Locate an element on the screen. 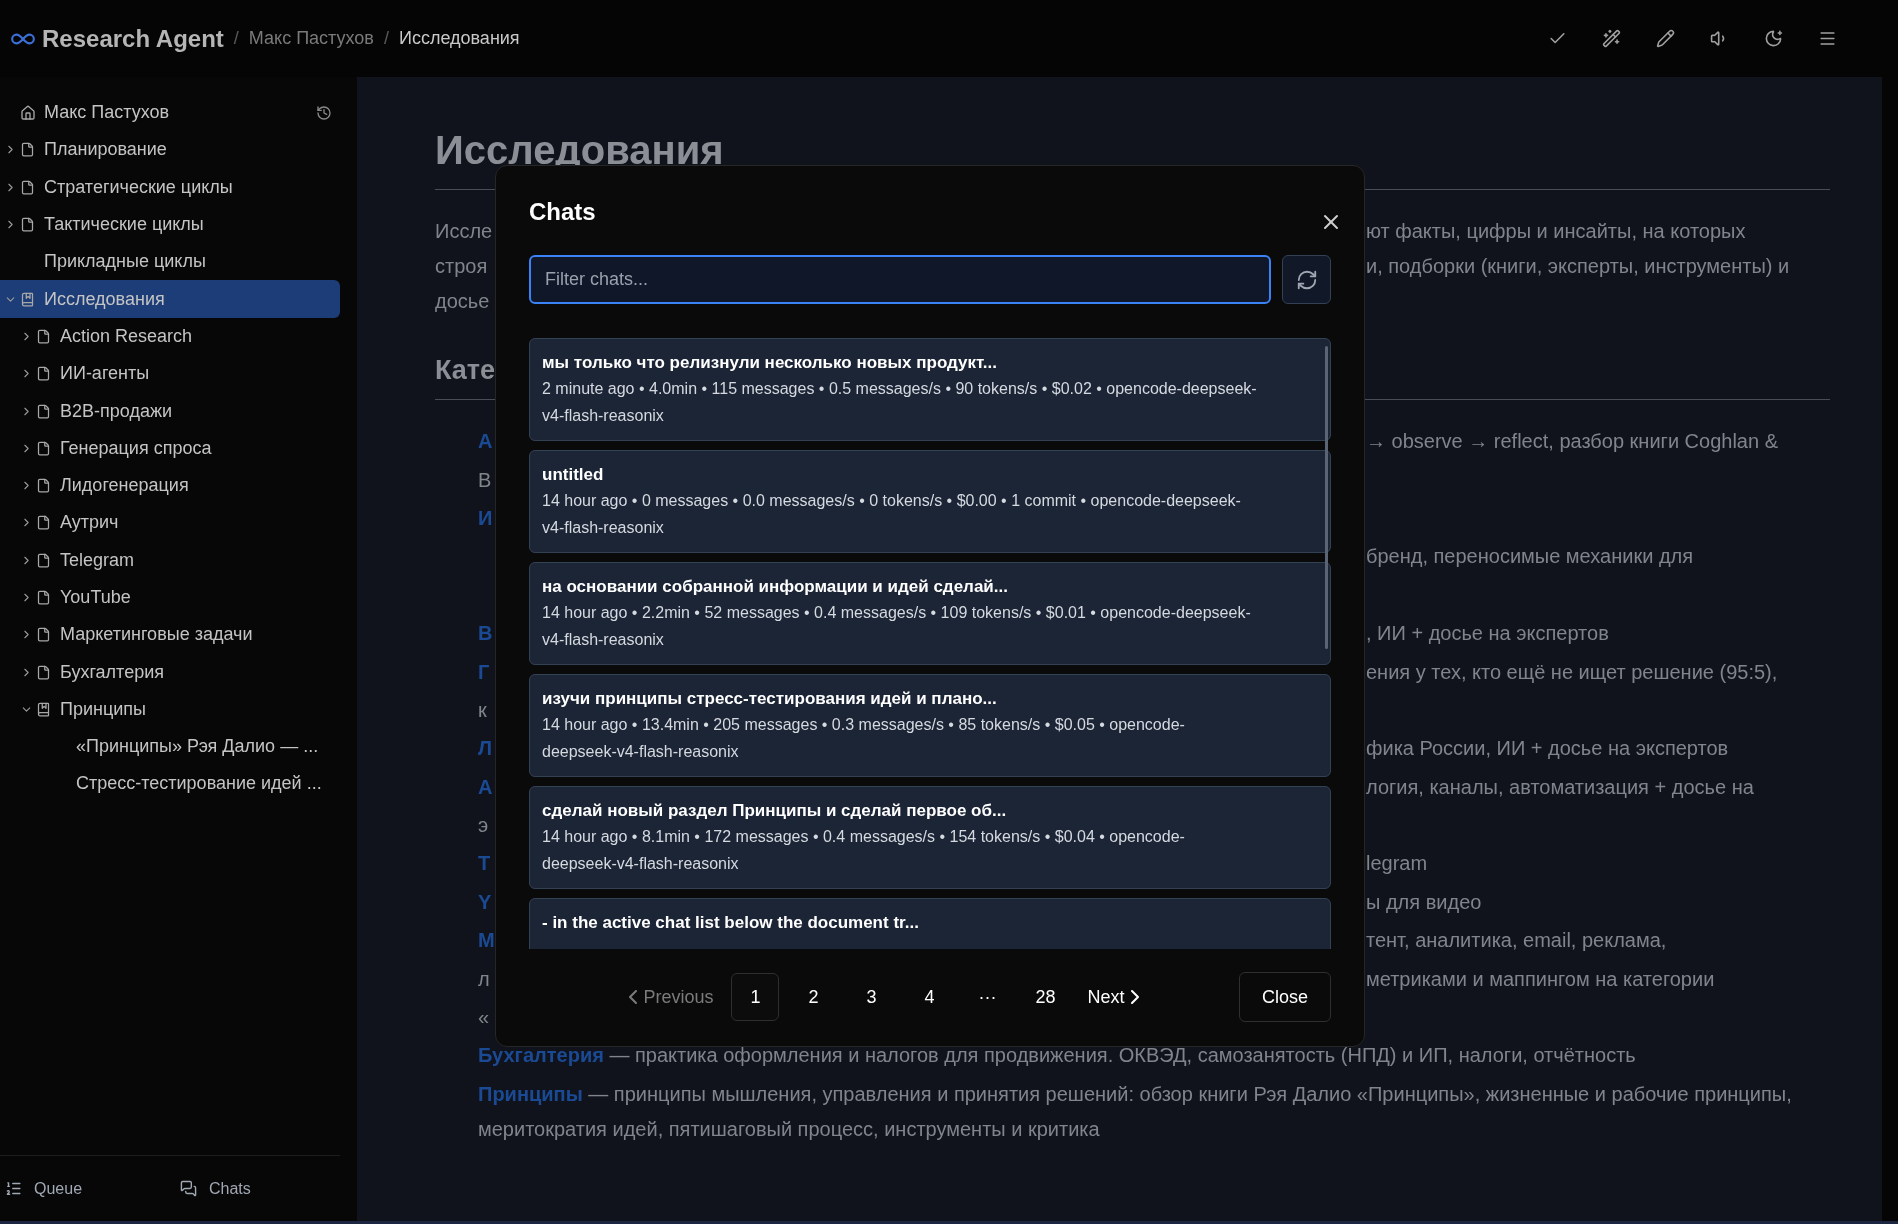 The height and width of the screenshot is (1224, 1898). sidebar-item: Аутрич is located at coordinates (170, 523).